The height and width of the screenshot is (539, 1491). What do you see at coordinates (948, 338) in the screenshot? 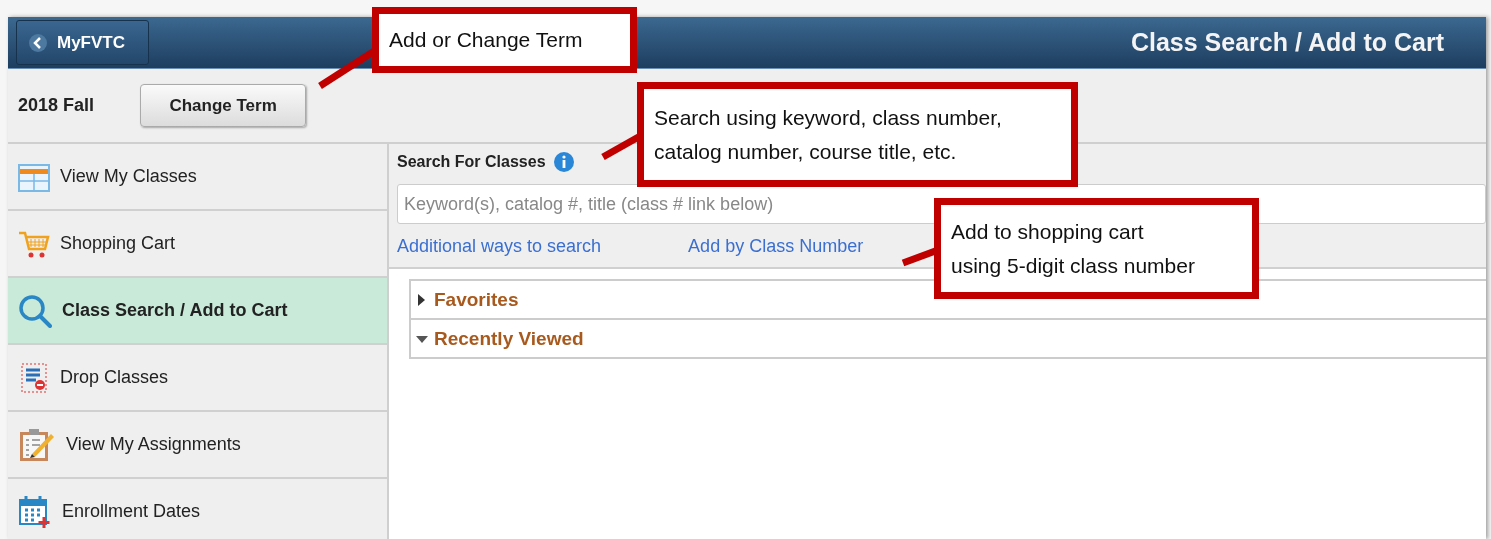
I see `accordion-header: Recently Viewed` at bounding box center [948, 338].